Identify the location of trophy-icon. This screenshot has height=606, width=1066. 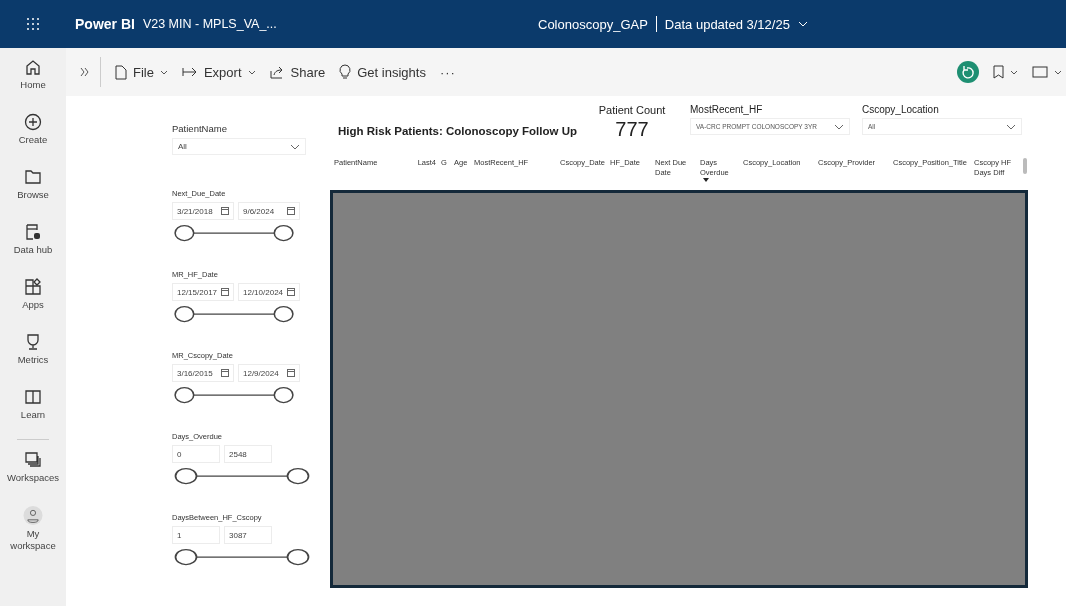
(33, 342).